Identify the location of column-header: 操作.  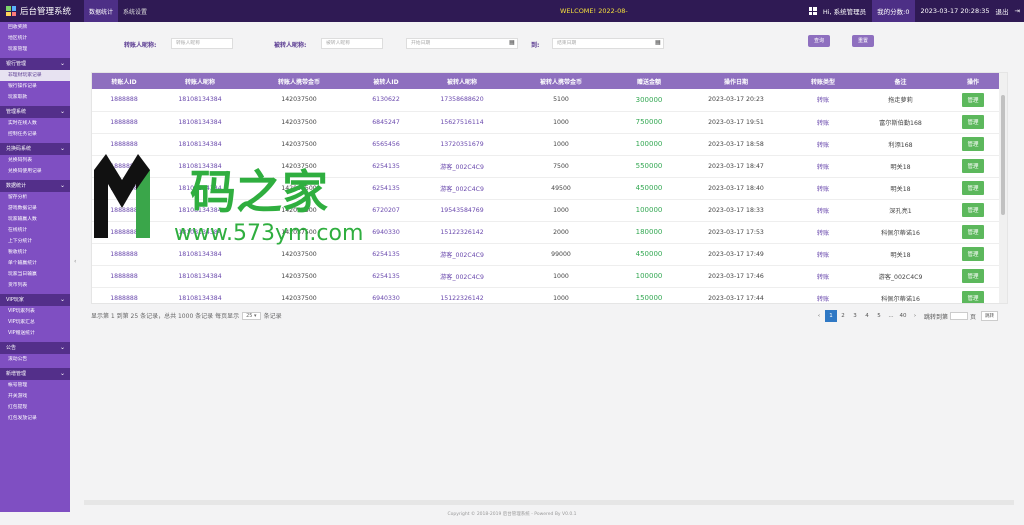
(973, 81).